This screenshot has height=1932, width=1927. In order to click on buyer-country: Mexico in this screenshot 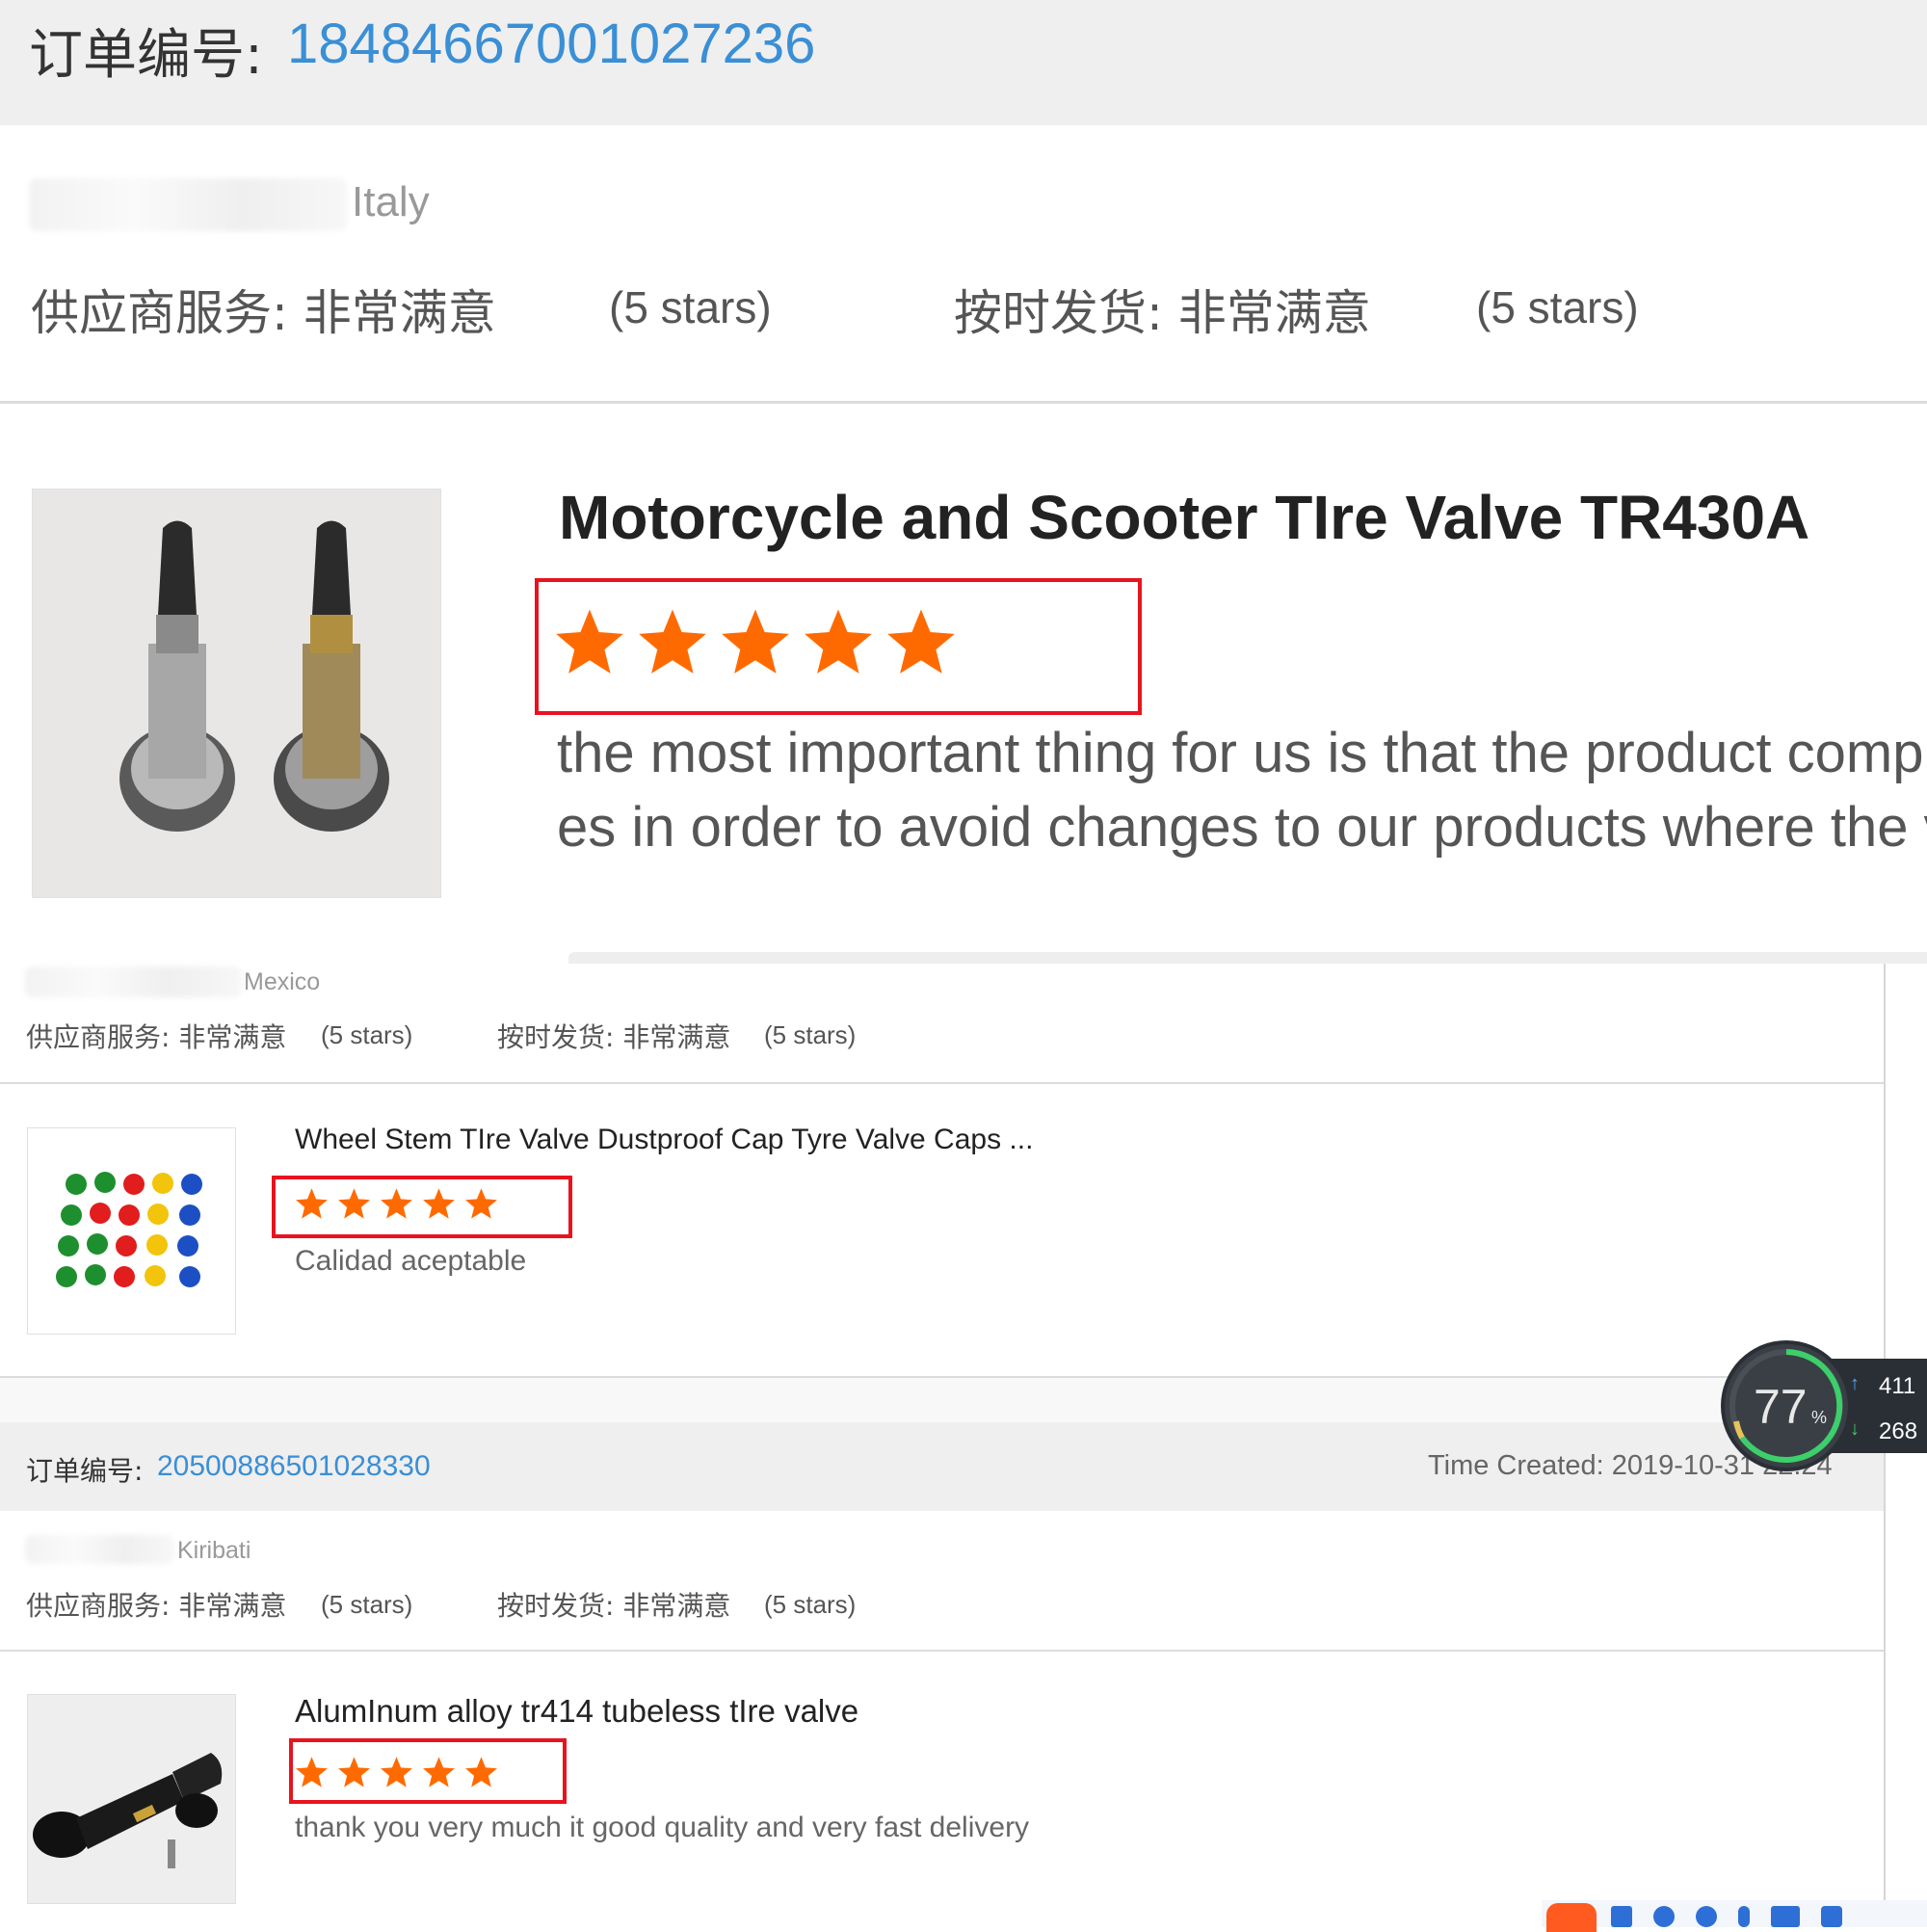, I will do `click(282, 981)`.